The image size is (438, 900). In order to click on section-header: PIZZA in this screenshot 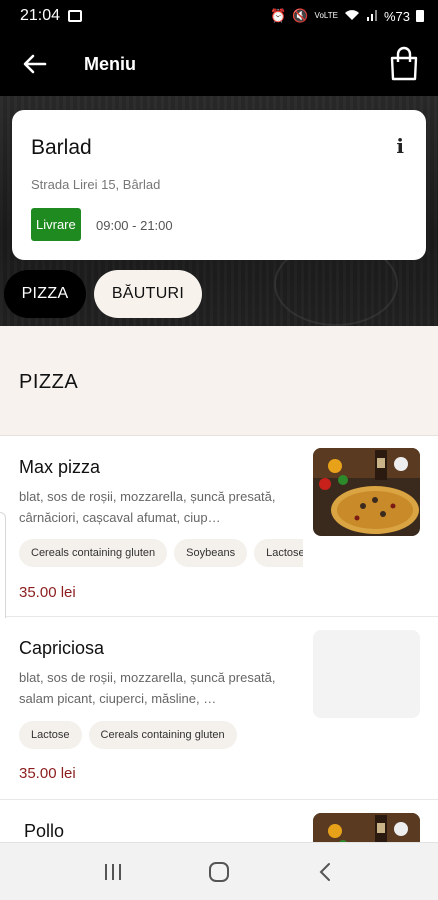, I will do `click(219, 381)`.